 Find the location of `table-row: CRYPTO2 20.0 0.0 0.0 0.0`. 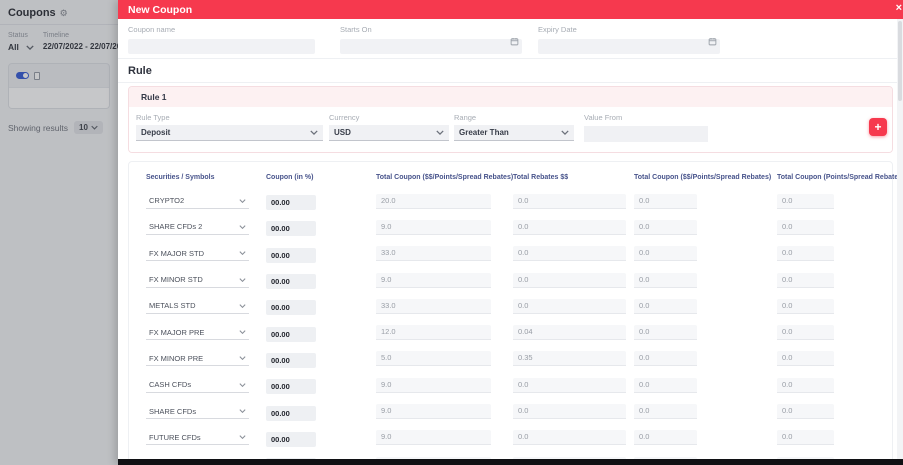

table-row: CRYPTO2 20.0 0.0 0.0 0.0 is located at coordinates (519, 201).